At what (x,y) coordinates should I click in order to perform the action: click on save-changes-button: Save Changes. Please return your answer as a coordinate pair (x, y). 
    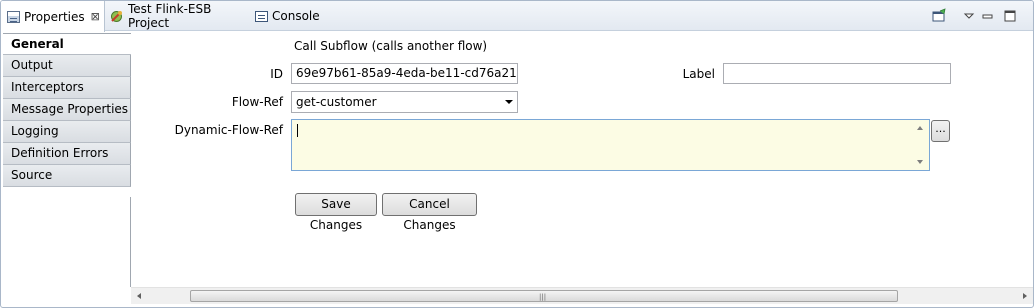
    Looking at the image, I should click on (336, 212).